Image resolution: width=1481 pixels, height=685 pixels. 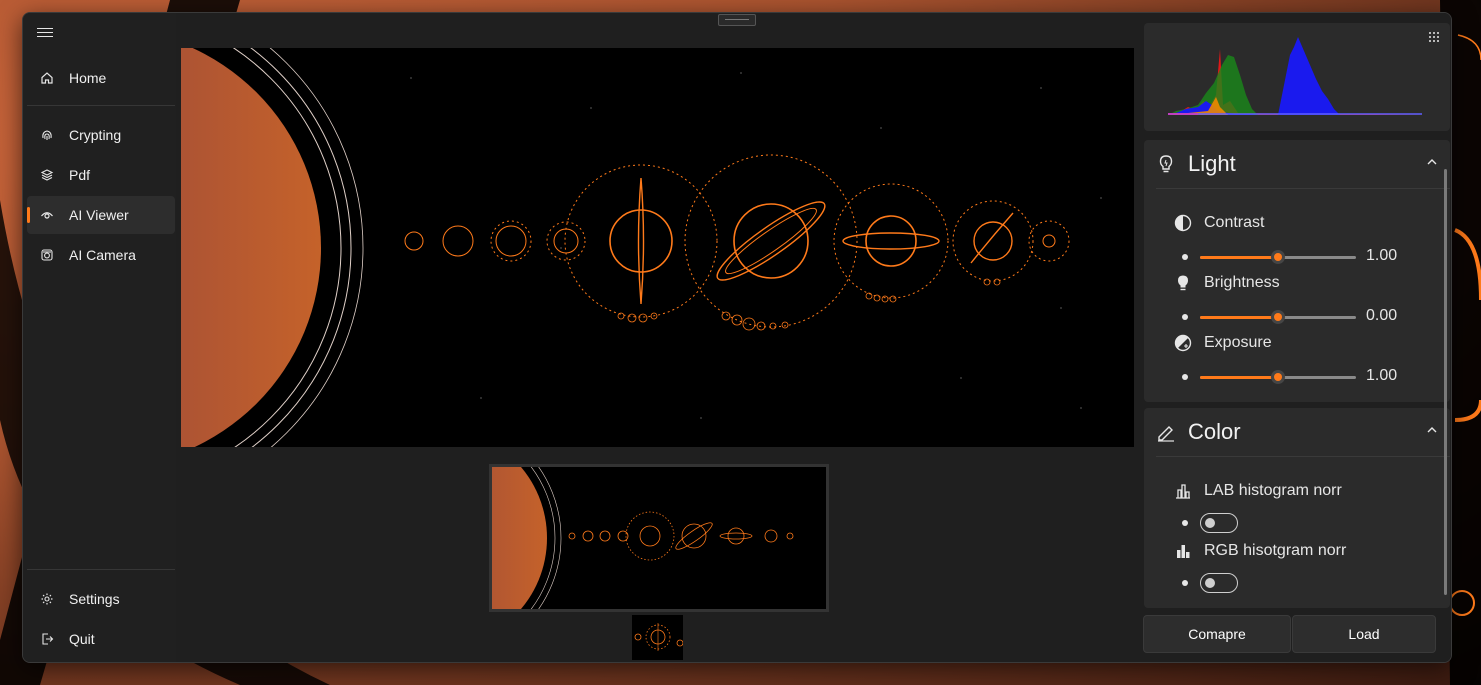 I want to click on histogram-card, so click(x=1297, y=77).